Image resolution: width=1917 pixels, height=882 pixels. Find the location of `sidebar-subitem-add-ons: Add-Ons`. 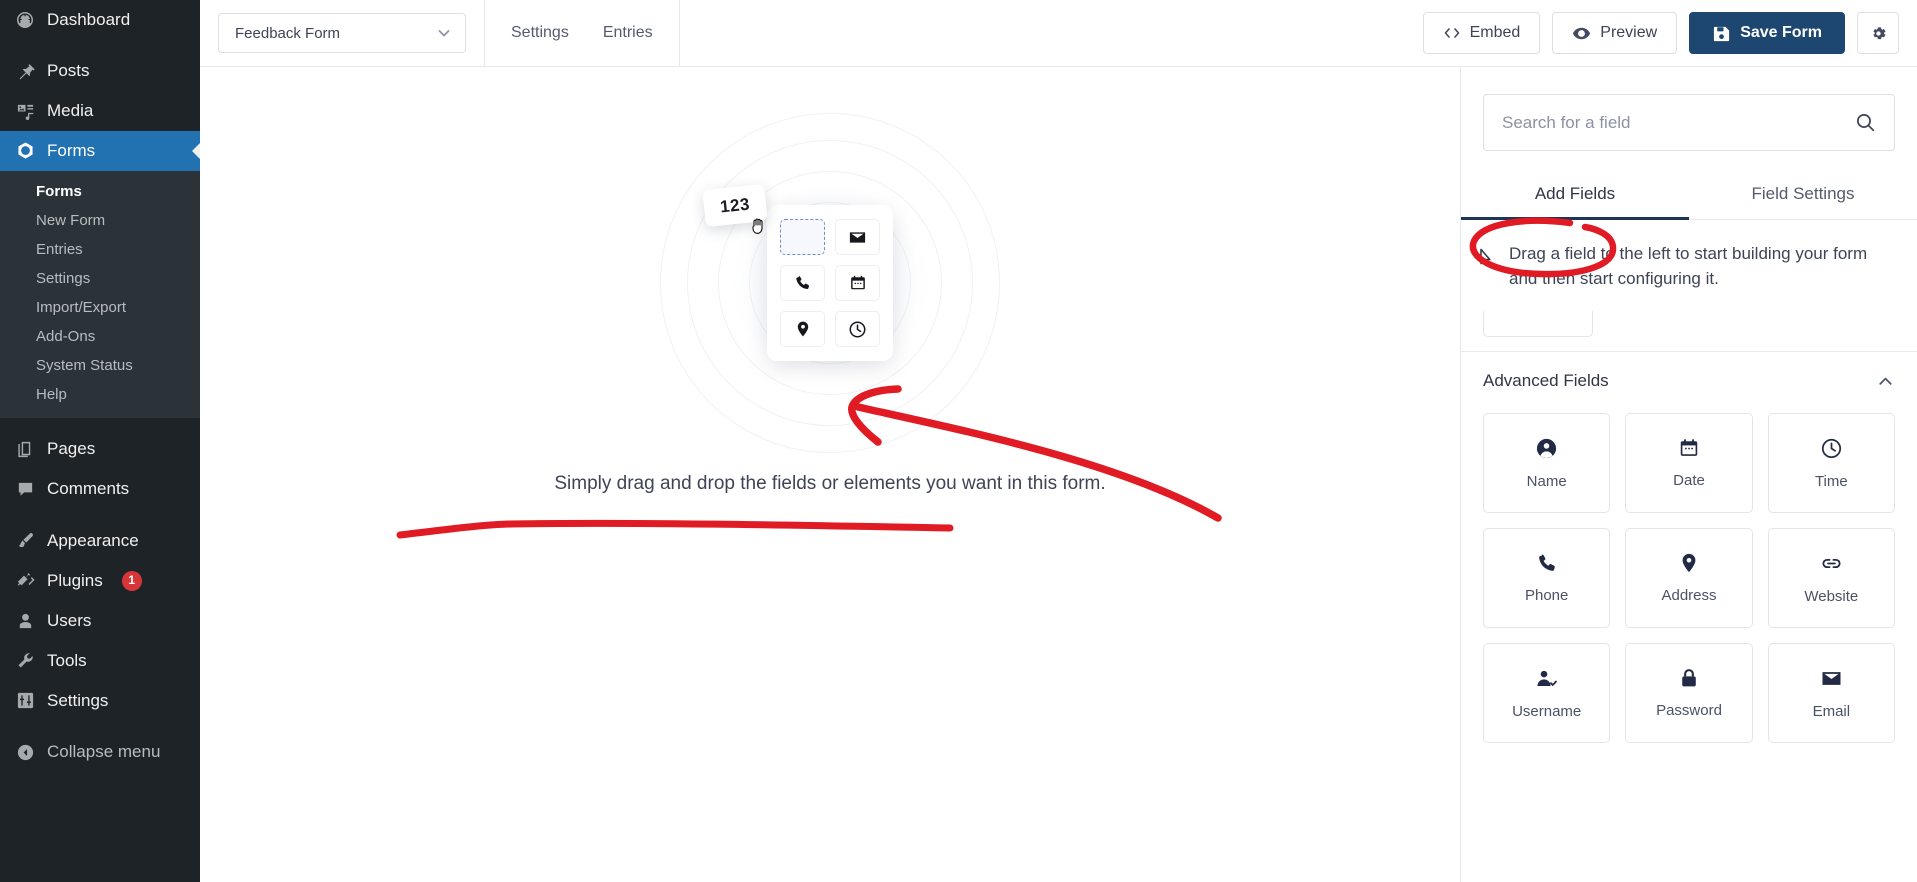

sidebar-subitem-add-ons: Add-Ons is located at coordinates (100, 336).